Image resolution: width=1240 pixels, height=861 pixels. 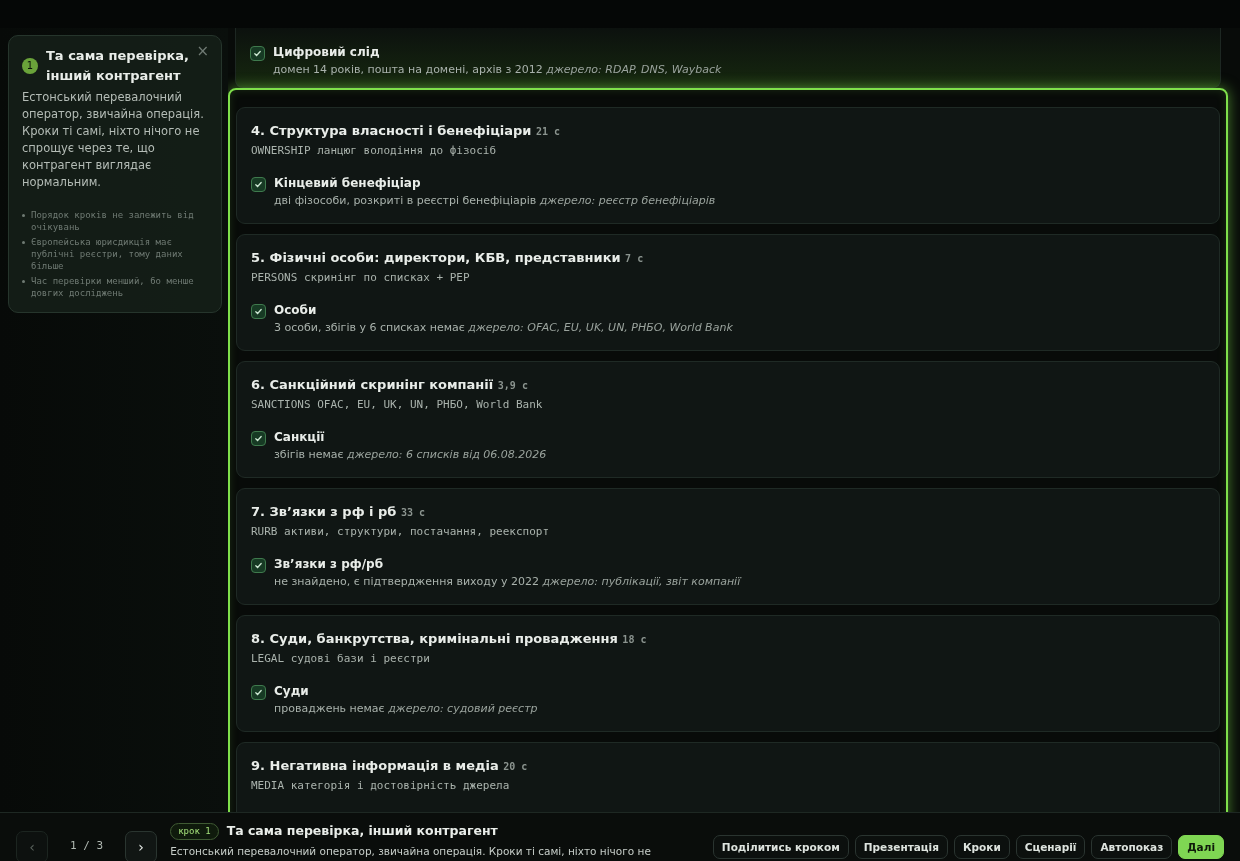 What do you see at coordinates (329, 564) in the screenshot?
I see `check-label: Зв’язки з рф/рб` at bounding box center [329, 564].